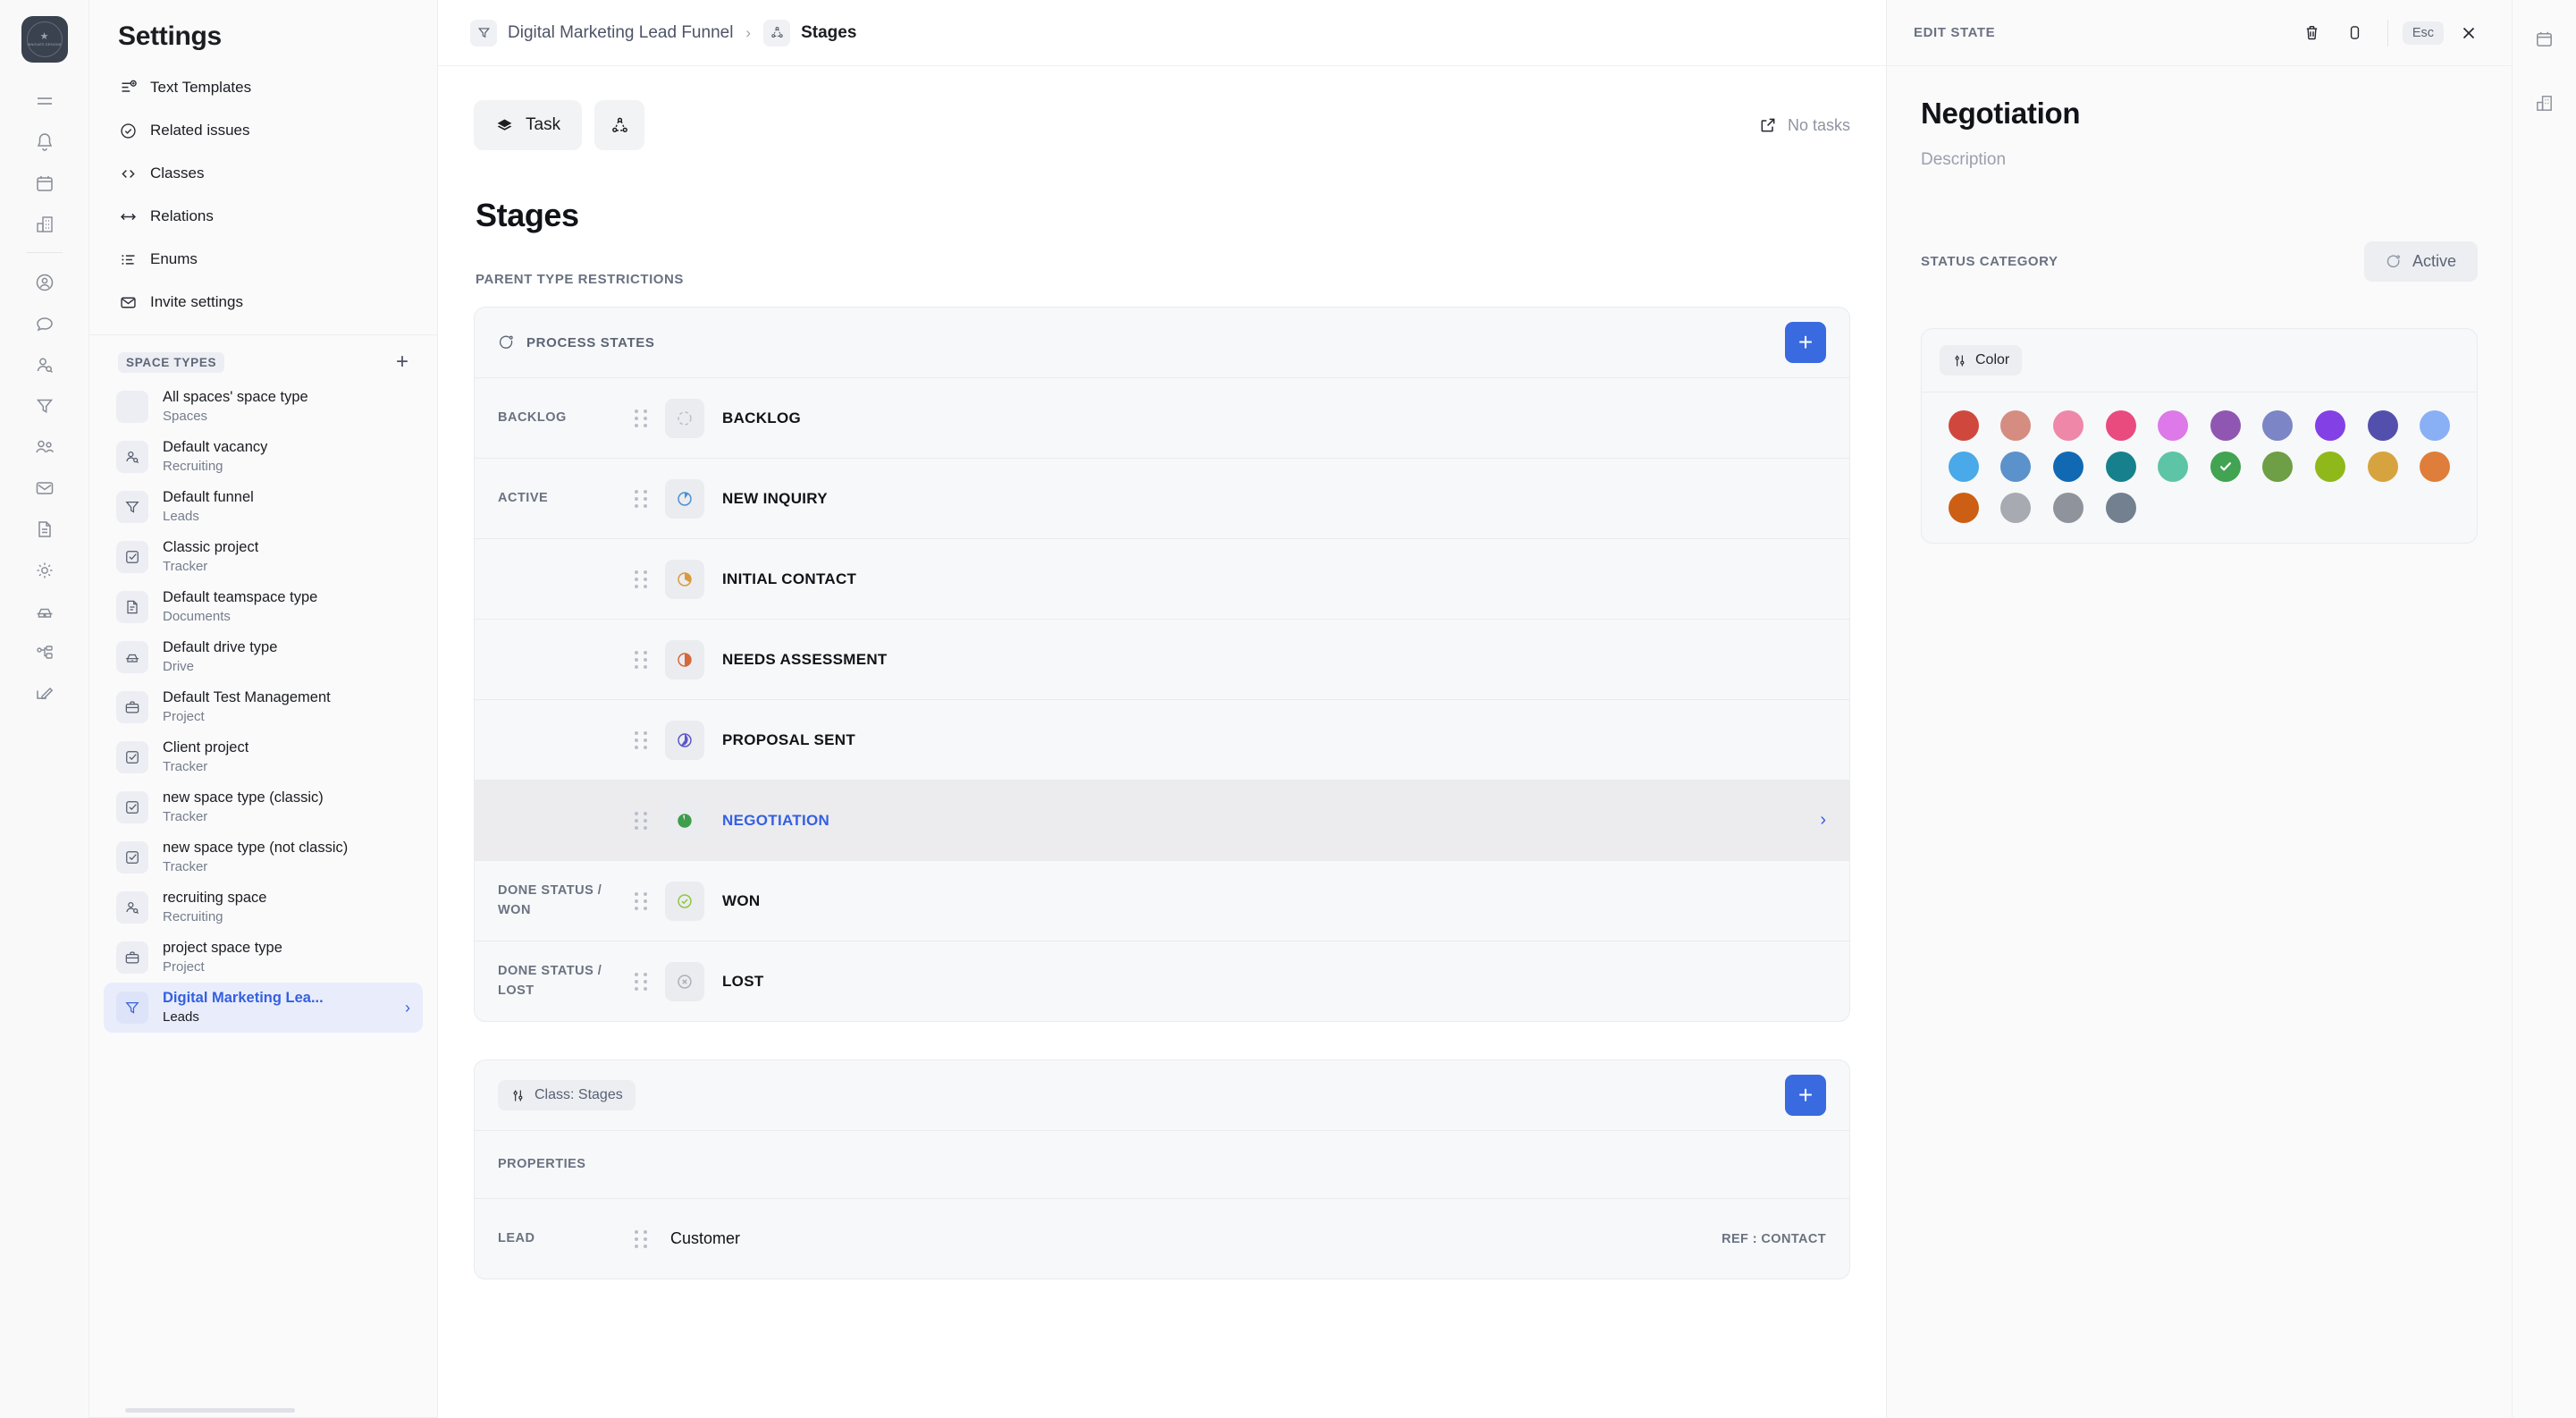 Image resolution: width=2576 pixels, height=1418 pixels. What do you see at coordinates (2200, 114) in the screenshot?
I see `state-name-title: Negotiation` at bounding box center [2200, 114].